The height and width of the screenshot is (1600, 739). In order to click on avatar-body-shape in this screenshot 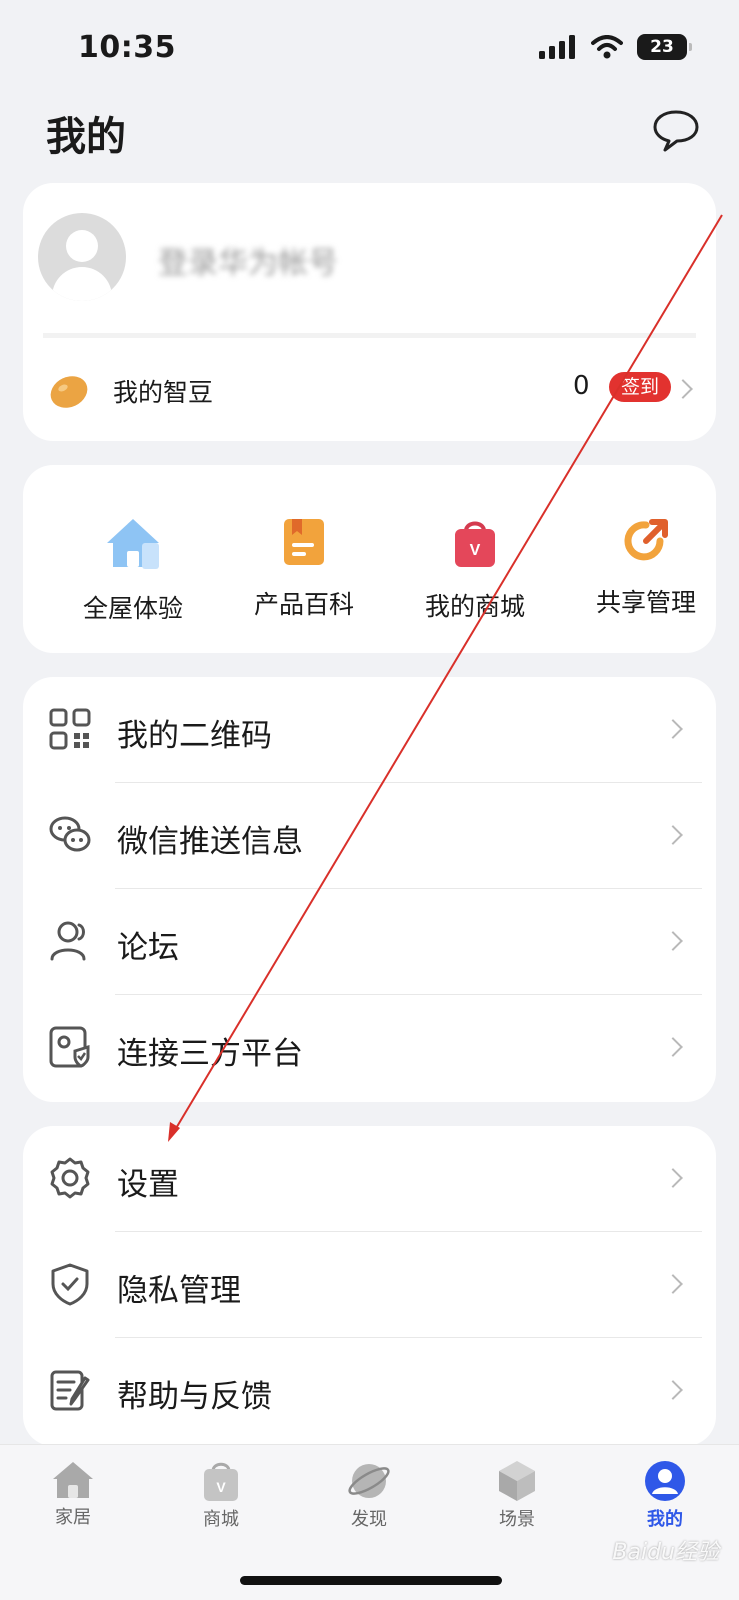, I will do `click(82, 284)`.